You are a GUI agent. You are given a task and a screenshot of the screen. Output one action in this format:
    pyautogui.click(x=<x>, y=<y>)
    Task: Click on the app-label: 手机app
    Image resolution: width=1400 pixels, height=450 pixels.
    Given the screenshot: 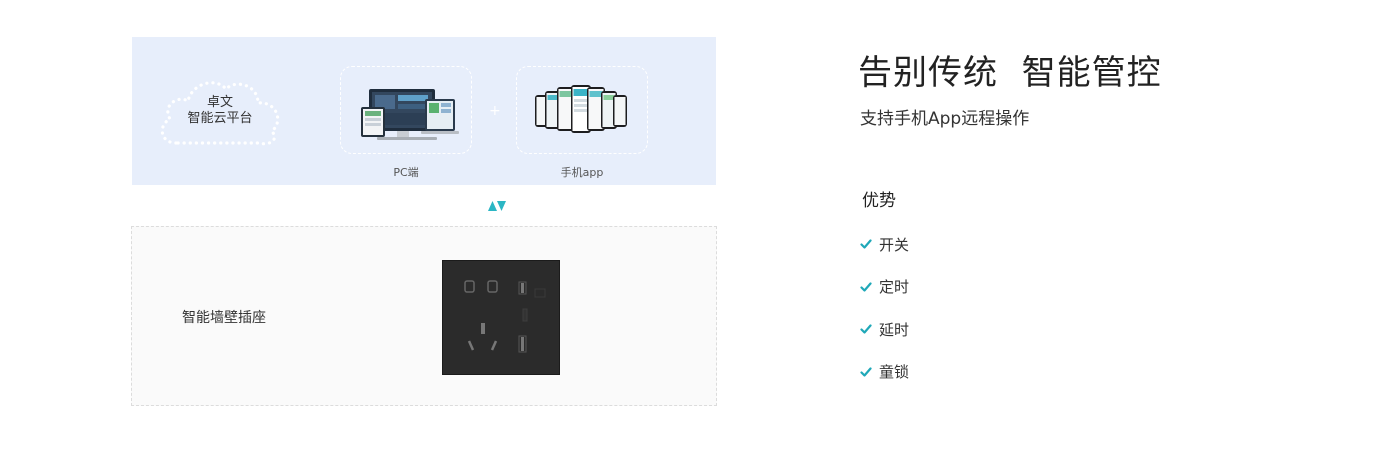 What is the action you would take?
    pyautogui.click(x=582, y=172)
    